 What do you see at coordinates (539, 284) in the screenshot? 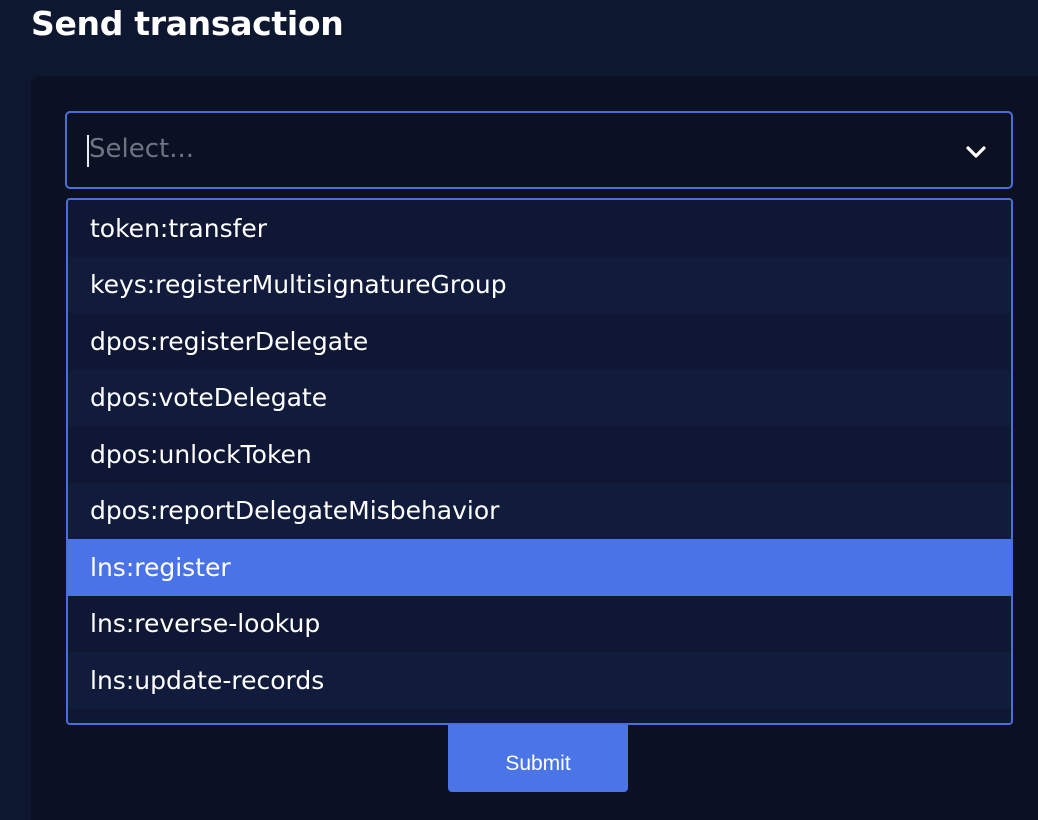
I see `option-keys-register-multisignature-group: keys:registerMultisignatureGroup` at bounding box center [539, 284].